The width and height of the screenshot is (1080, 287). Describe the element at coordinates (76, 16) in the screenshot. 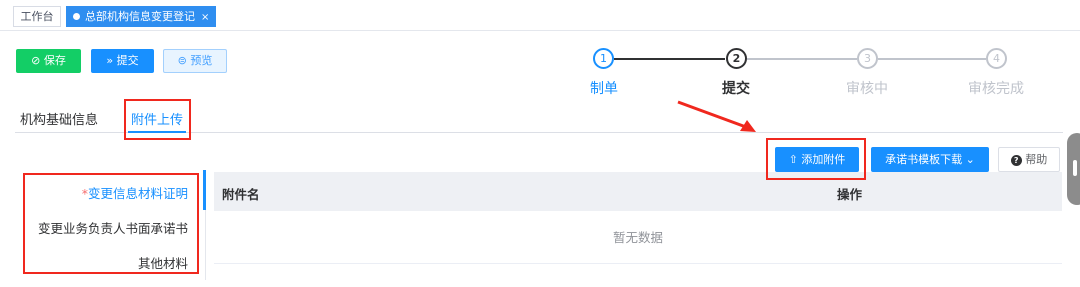

I see `active-dot-icon` at that location.